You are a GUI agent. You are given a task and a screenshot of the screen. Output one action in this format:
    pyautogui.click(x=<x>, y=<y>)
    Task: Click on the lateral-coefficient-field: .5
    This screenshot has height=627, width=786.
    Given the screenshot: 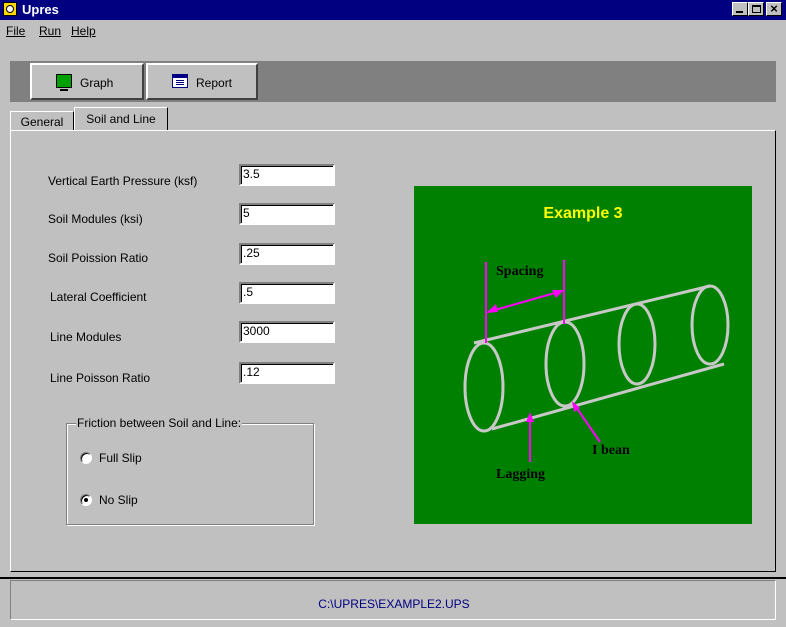 What is the action you would take?
    pyautogui.click(x=287, y=293)
    